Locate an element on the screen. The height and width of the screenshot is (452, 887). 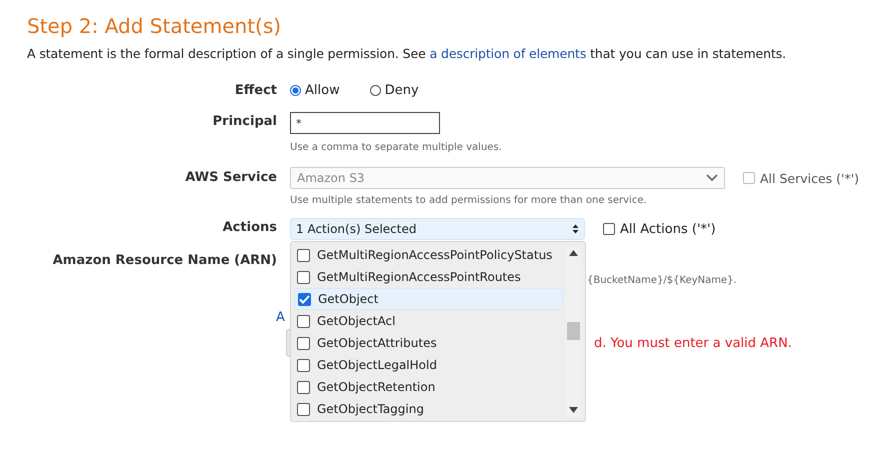
link: A is located at coordinates (280, 317).